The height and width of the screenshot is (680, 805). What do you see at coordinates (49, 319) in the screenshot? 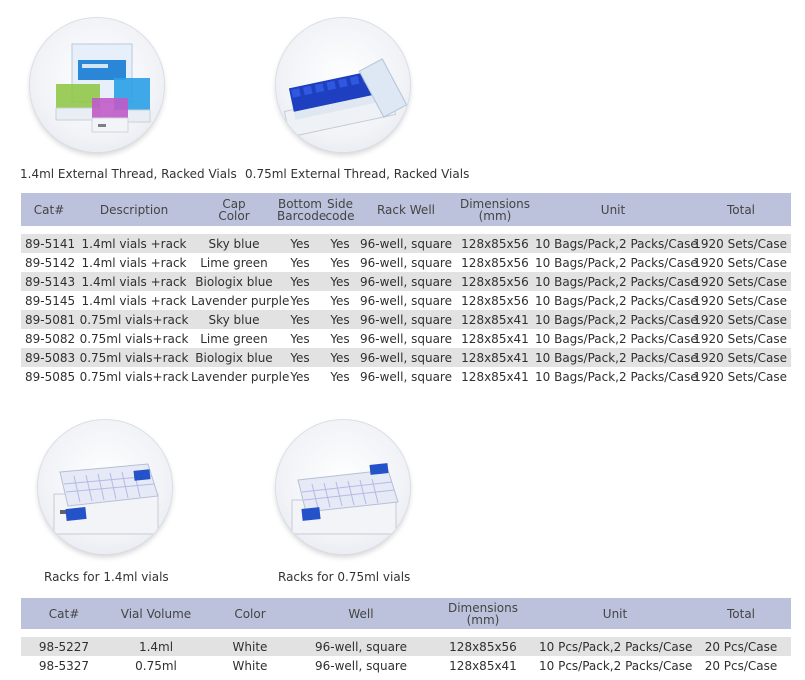
I see `cell-cat: 89-5081` at bounding box center [49, 319].